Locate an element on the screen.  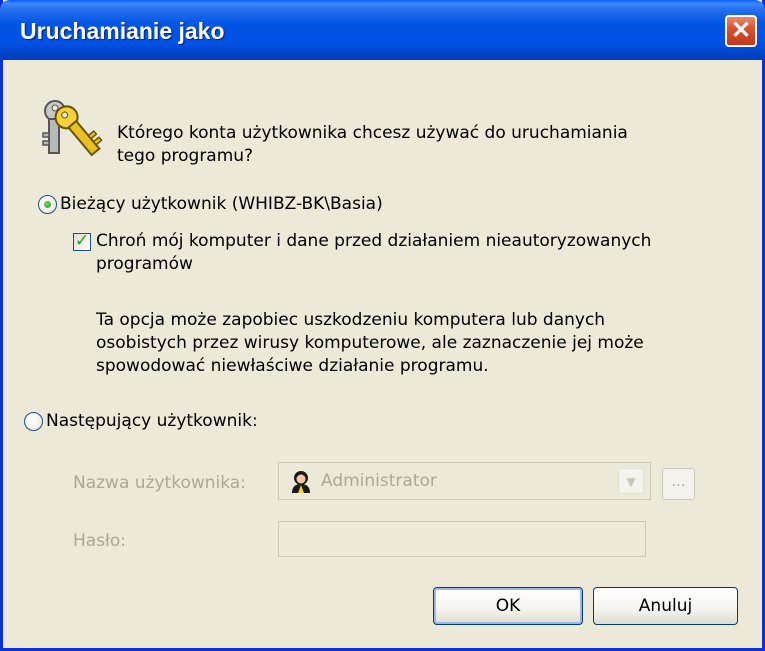
window-title: Uruchamianie jako is located at coordinates (122, 31).